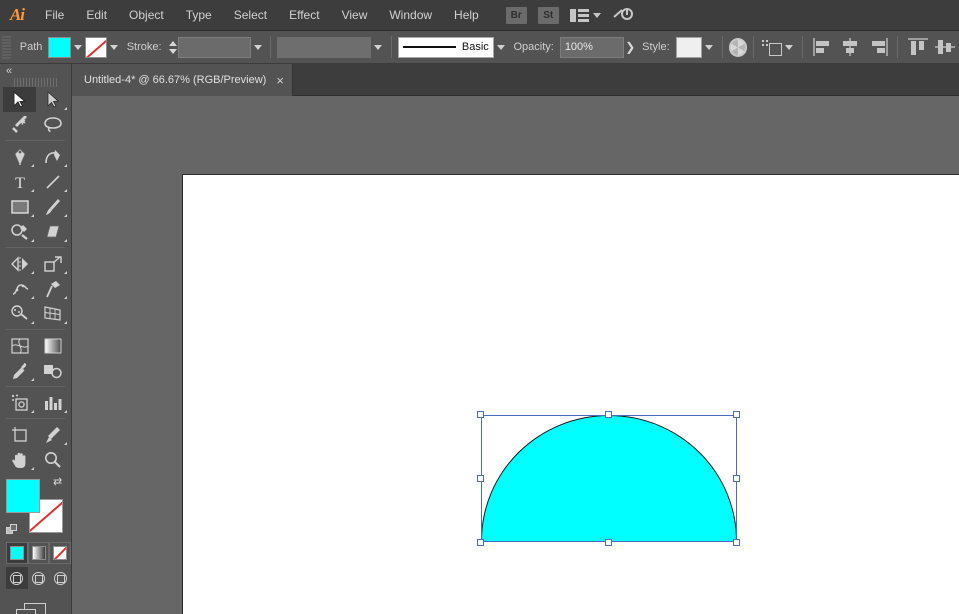 The height and width of the screenshot is (614, 959). What do you see at coordinates (52, 459) in the screenshot?
I see `zoom-tool` at bounding box center [52, 459].